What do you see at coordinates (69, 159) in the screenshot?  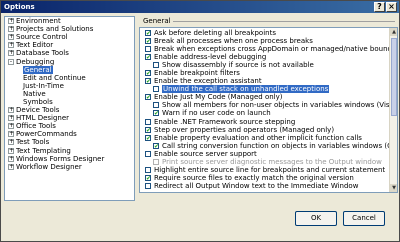 I see `tree-item: + Windows Forms Designer` at bounding box center [69, 159].